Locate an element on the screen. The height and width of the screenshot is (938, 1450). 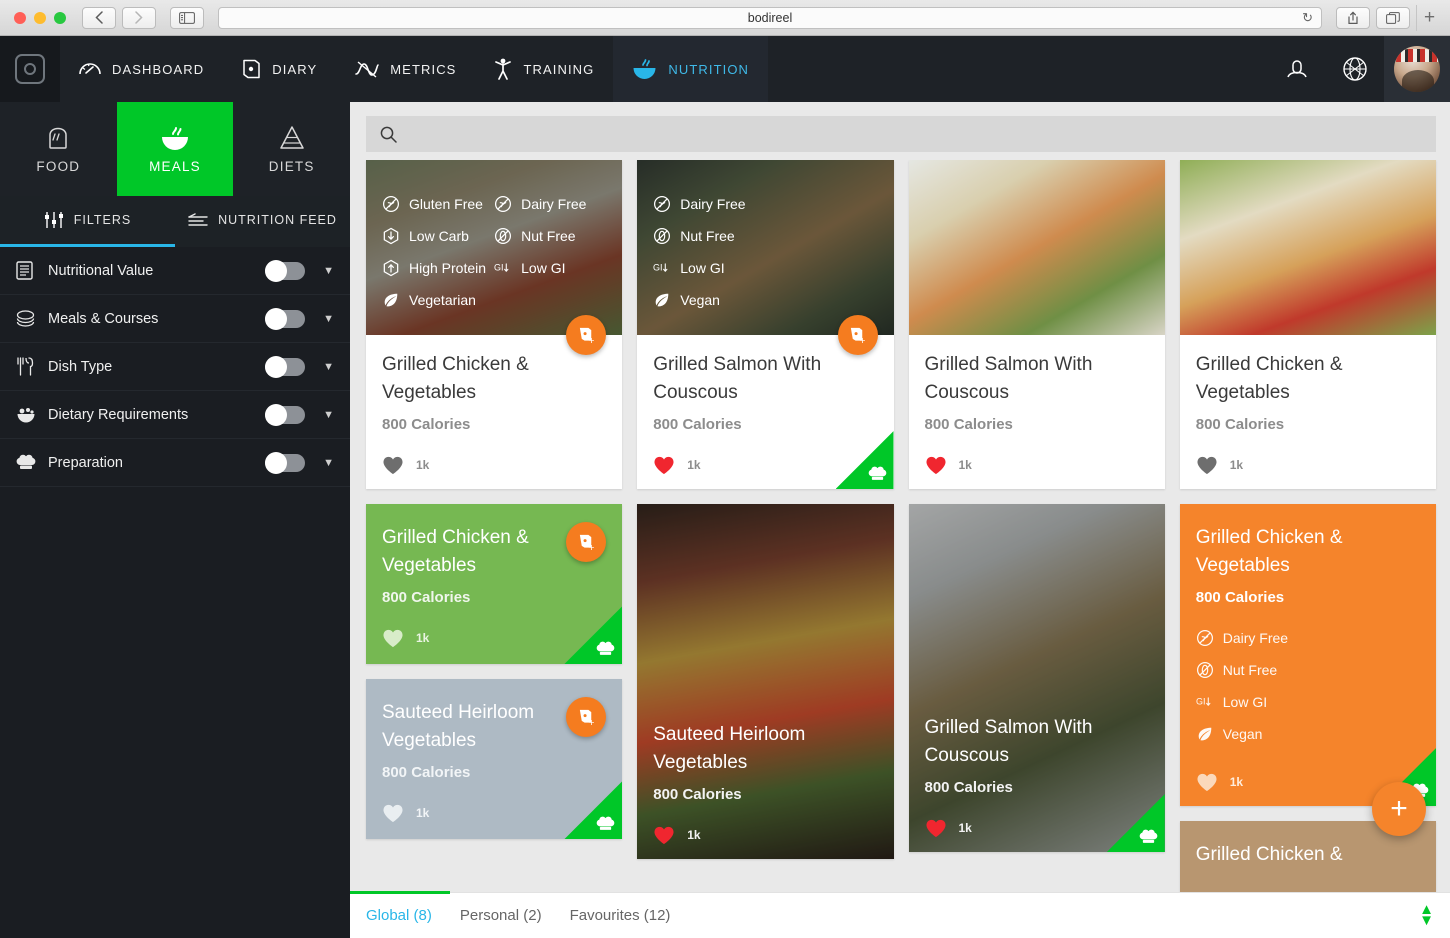
toolbar-right-buttons: + is located at coordinates (1389, 17).